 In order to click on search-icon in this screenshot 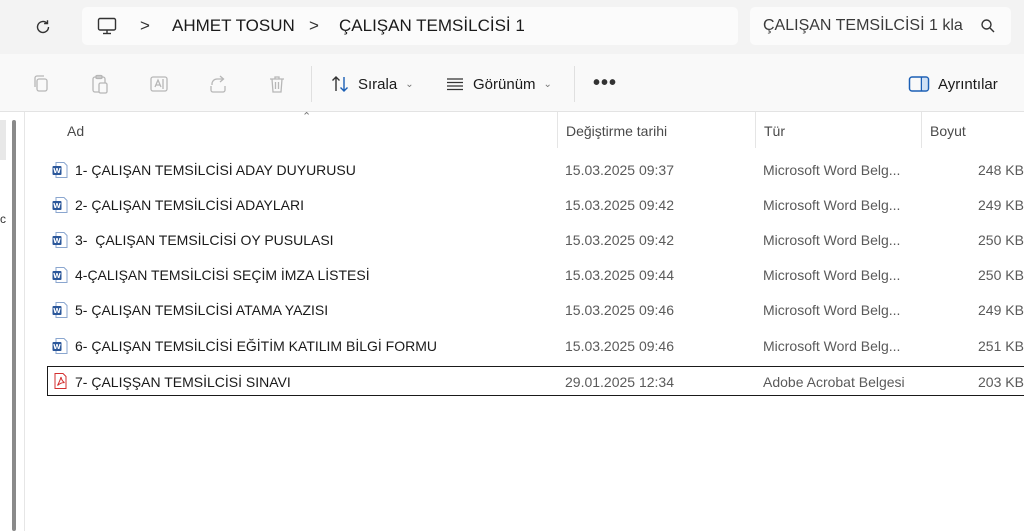, I will do `click(988, 26)`.